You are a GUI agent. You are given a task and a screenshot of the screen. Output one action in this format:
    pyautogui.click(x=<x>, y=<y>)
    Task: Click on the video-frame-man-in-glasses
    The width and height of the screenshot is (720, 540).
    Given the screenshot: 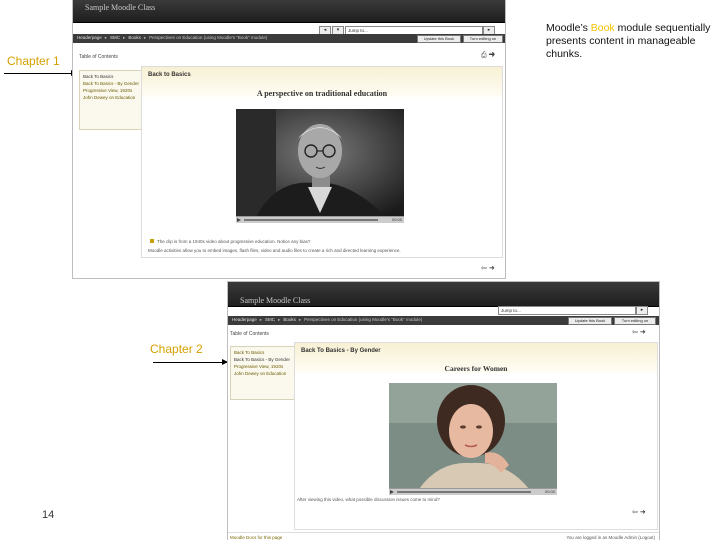 What is the action you would take?
    pyautogui.click(x=320, y=163)
    